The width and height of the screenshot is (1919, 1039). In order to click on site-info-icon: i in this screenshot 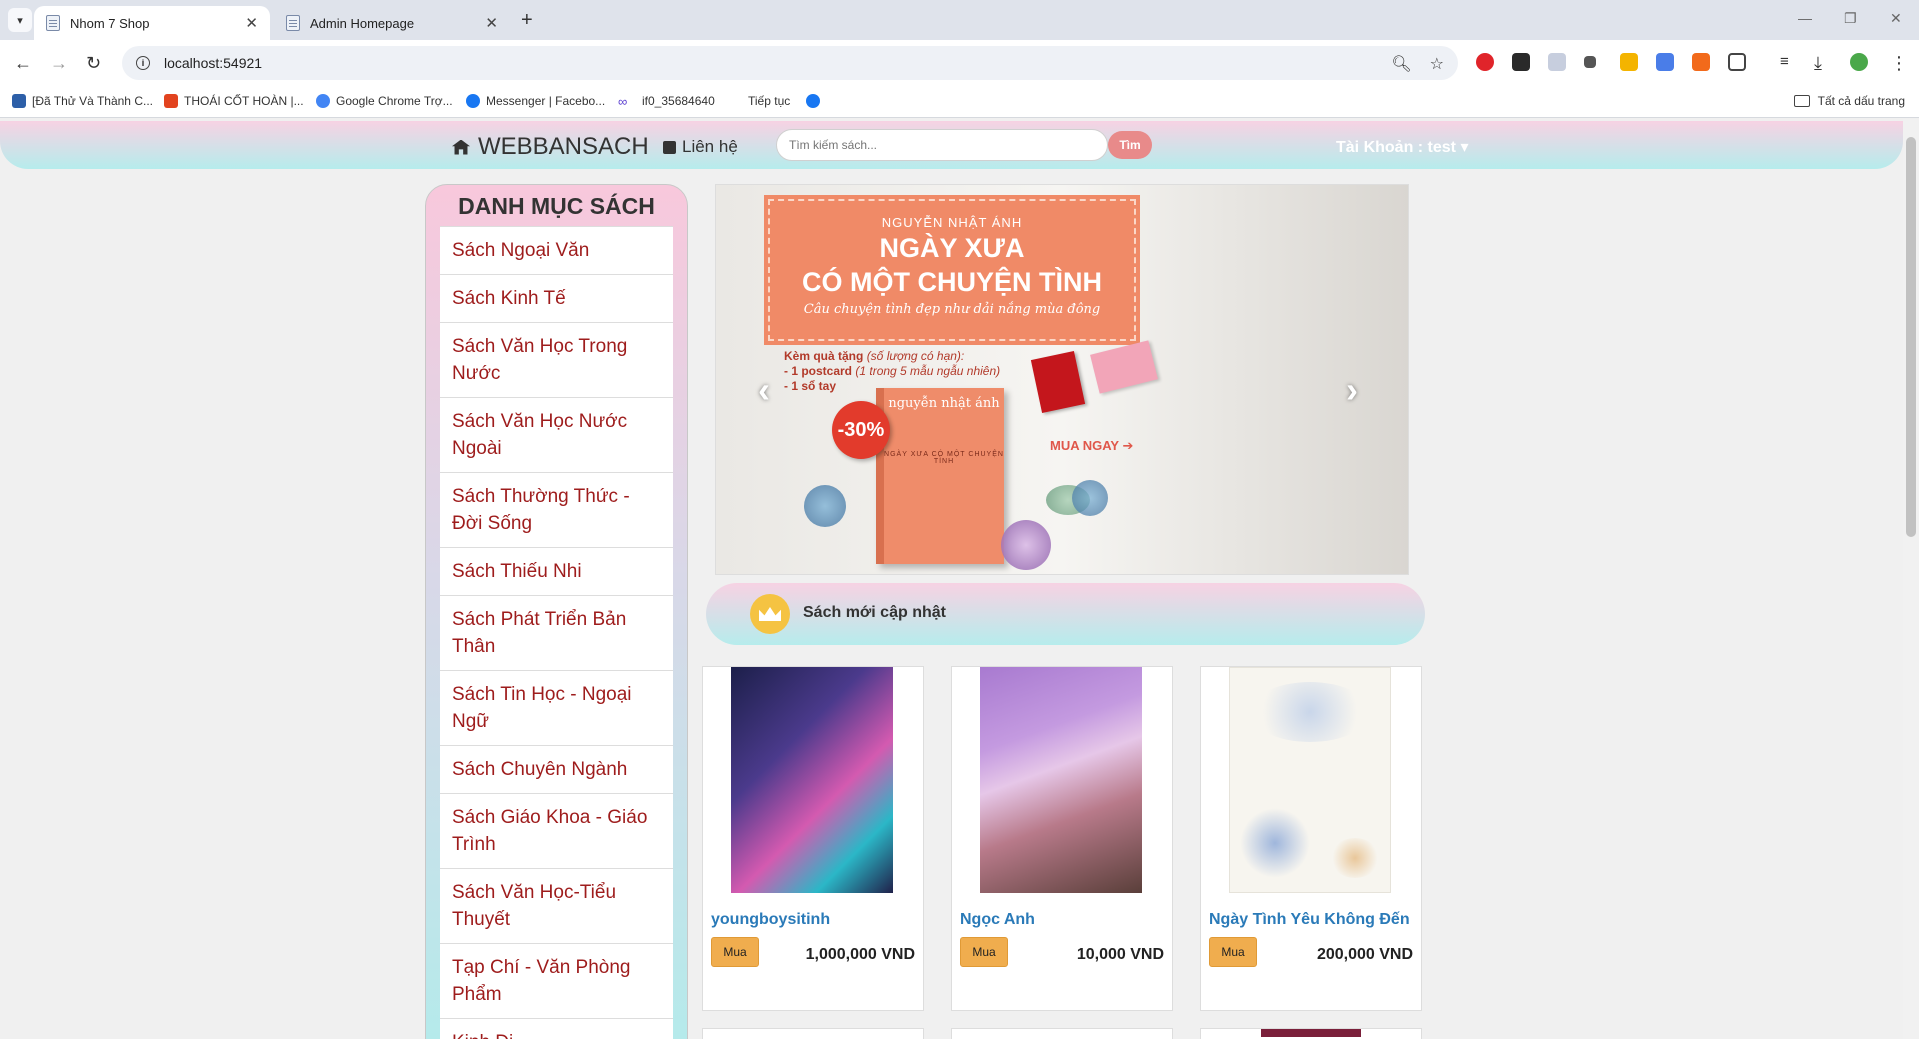, I will do `click(143, 63)`.